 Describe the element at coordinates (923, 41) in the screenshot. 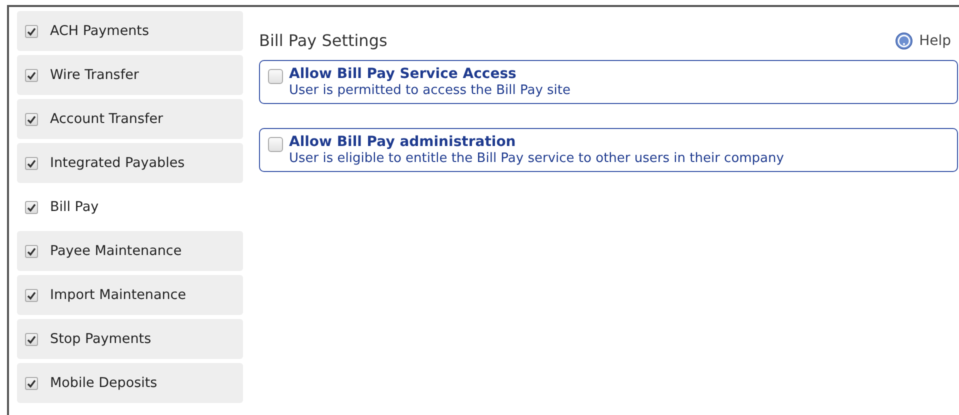

I see `help-link: Help` at that location.